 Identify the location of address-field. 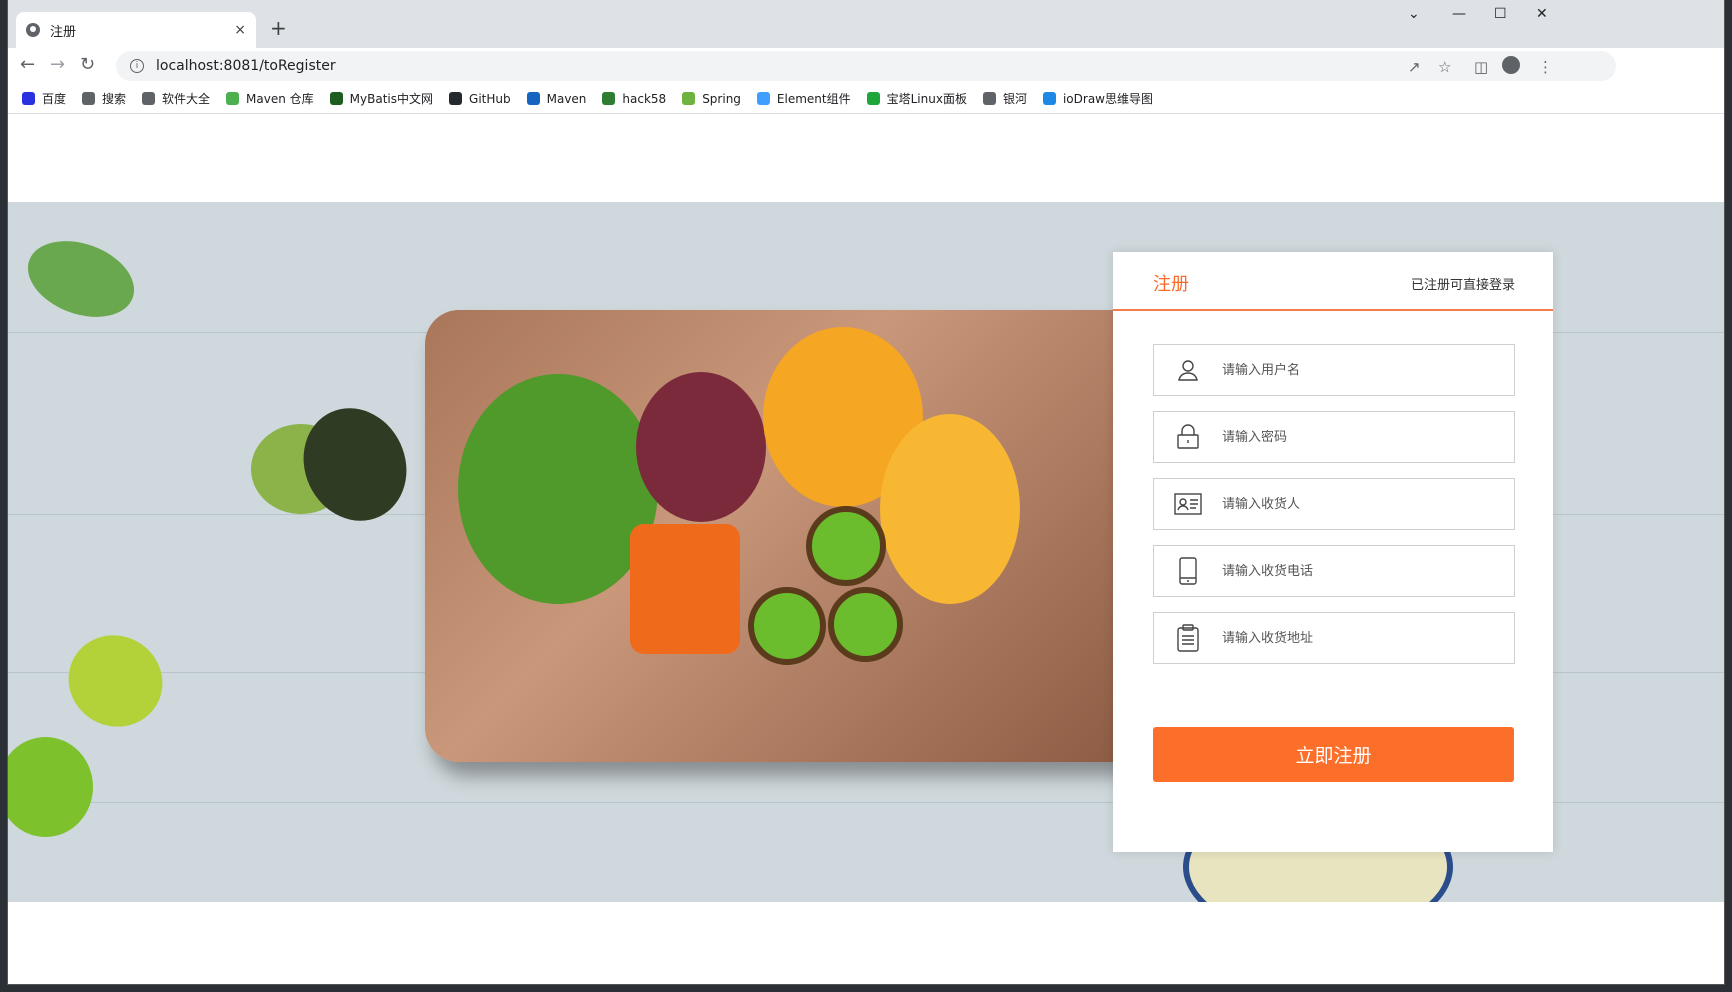
(1334, 638).